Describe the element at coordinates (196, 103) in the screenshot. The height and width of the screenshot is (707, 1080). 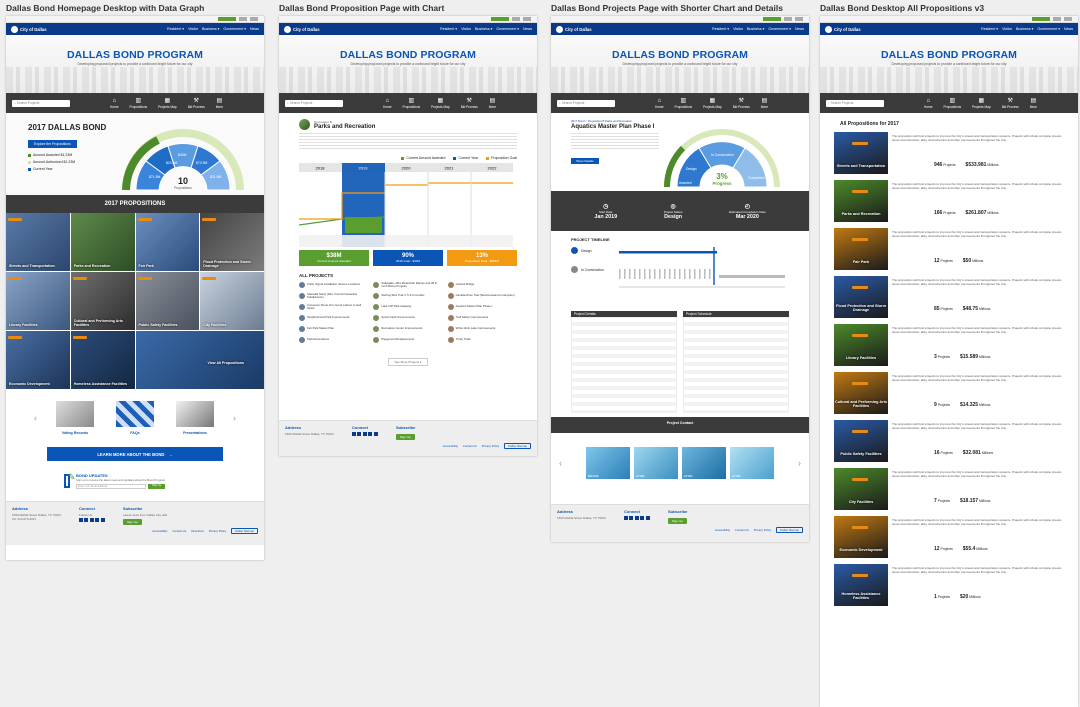
I see `tool-bid: ⚒ Bid Process` at that location.